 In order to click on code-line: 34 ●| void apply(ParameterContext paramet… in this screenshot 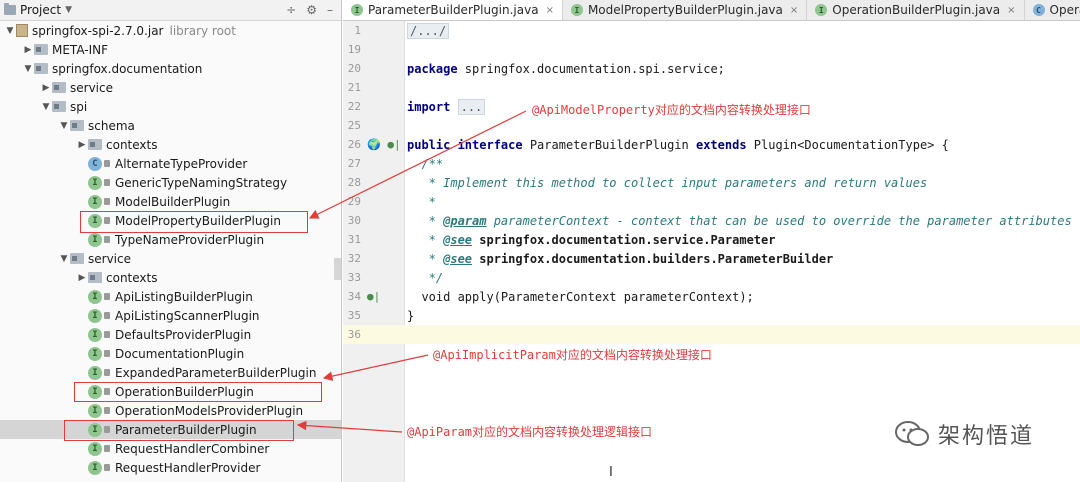, I will do `click(711, 296)`.